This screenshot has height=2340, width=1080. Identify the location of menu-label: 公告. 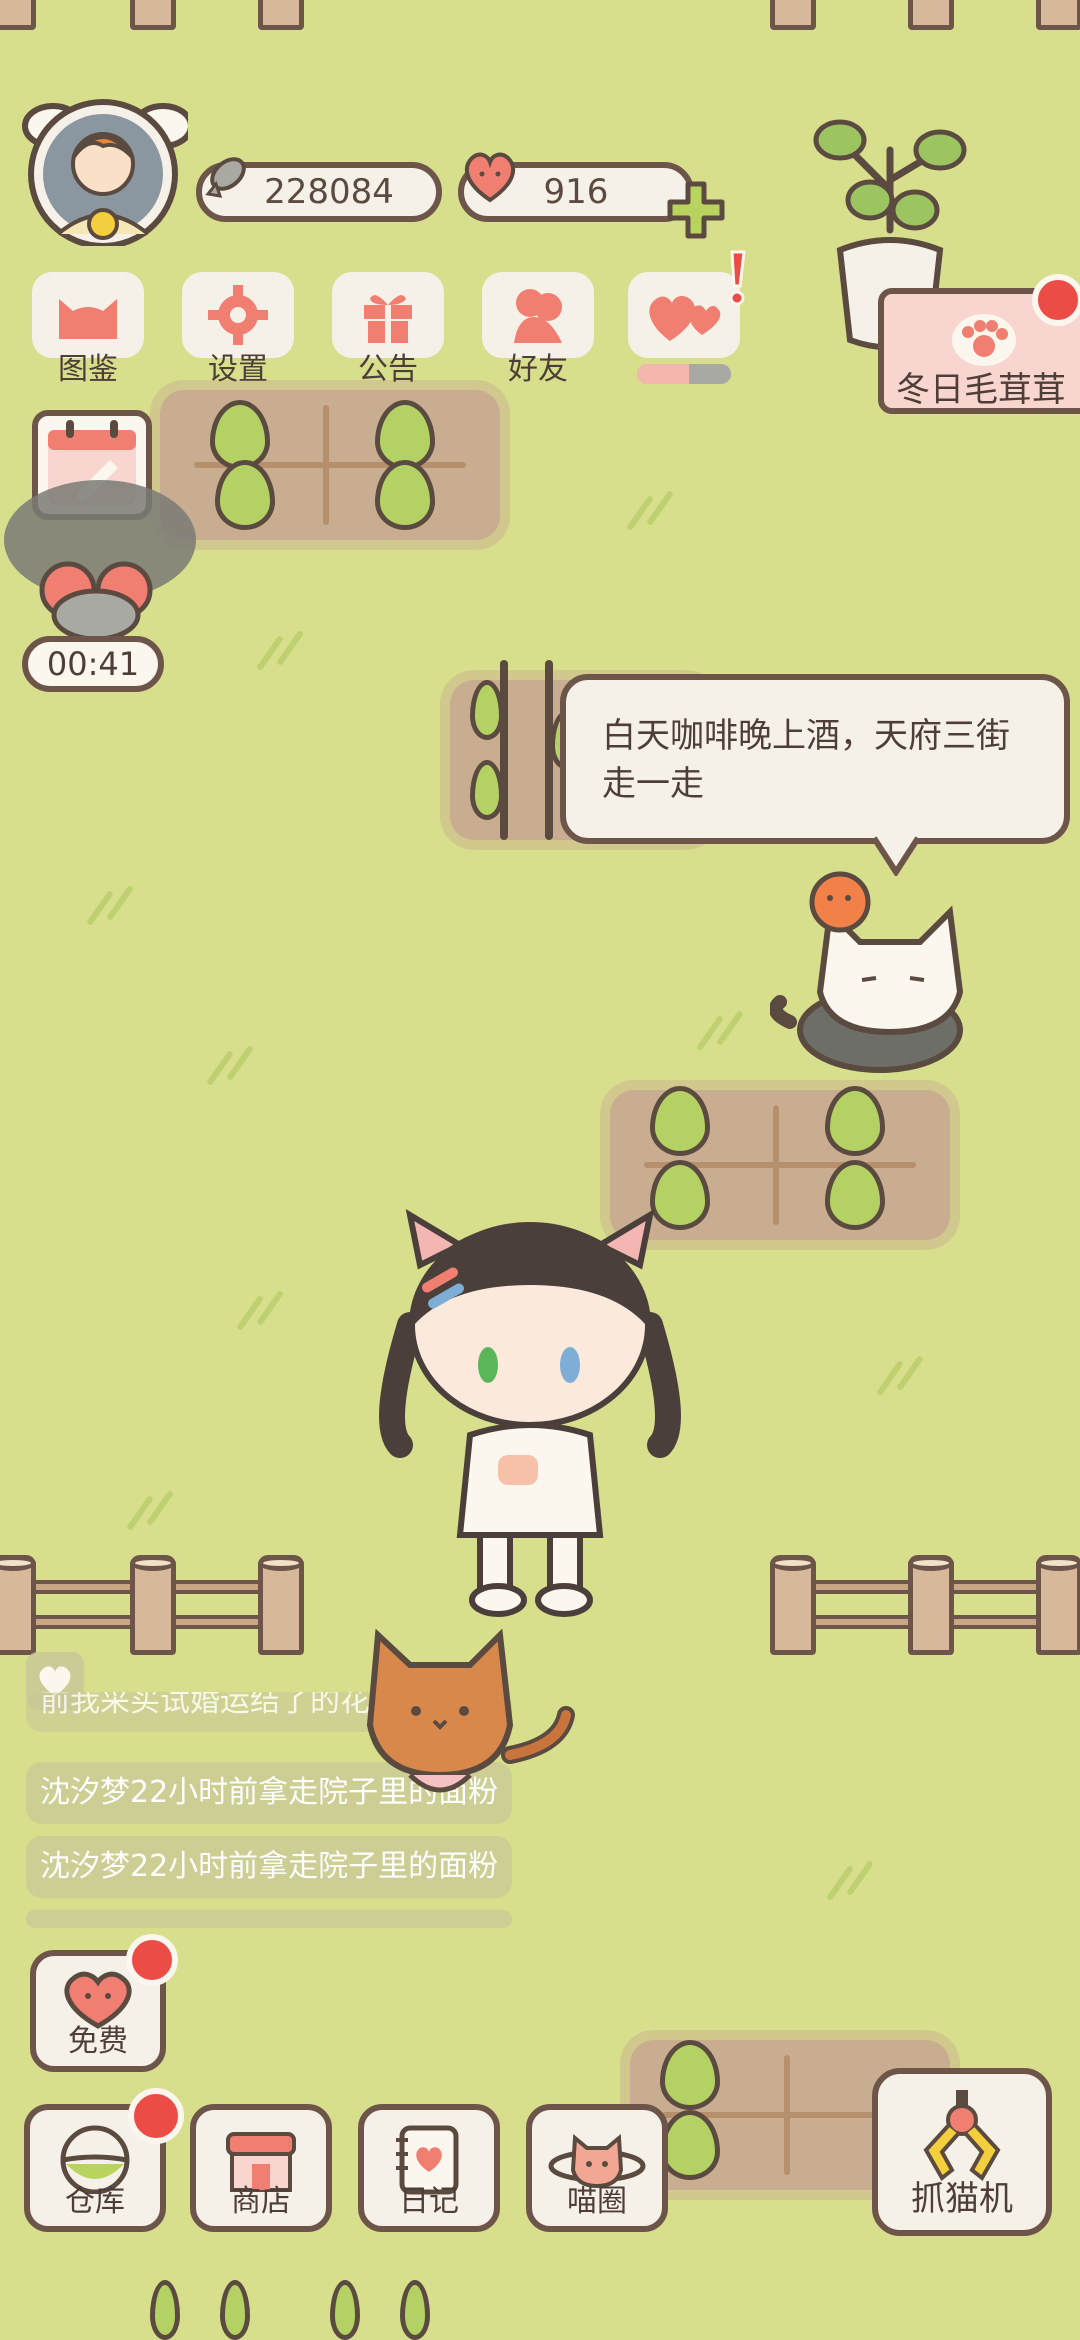
(388, 369).